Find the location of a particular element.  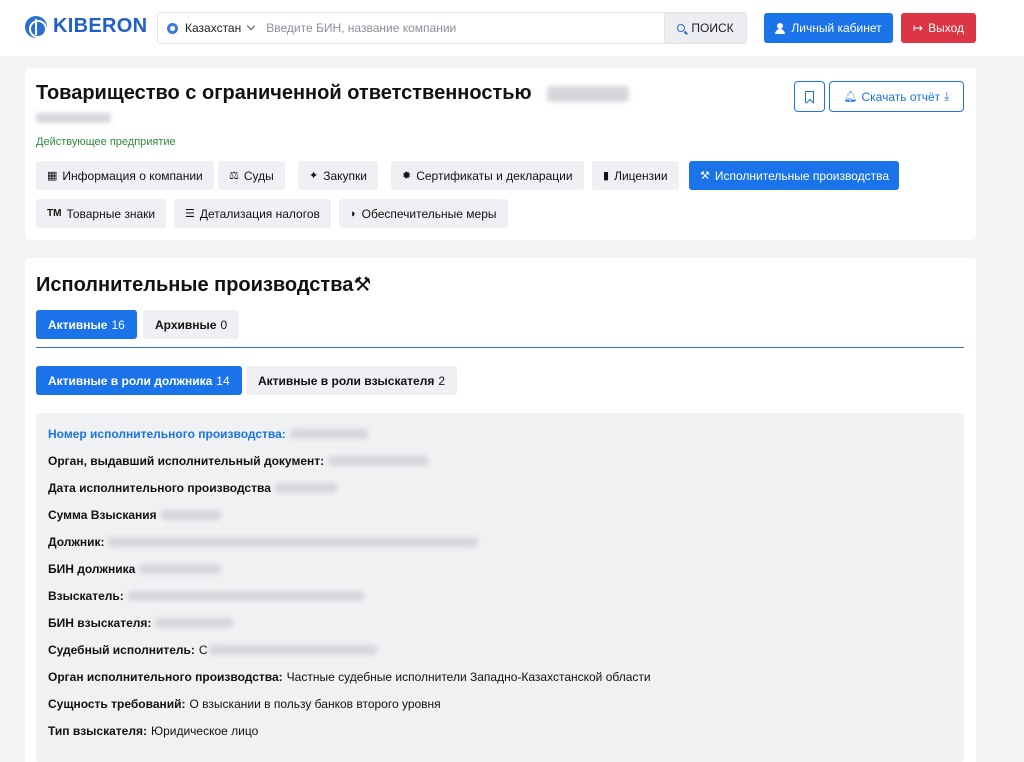

tab-active: Активные 16 is located at coordinates (86, 324).